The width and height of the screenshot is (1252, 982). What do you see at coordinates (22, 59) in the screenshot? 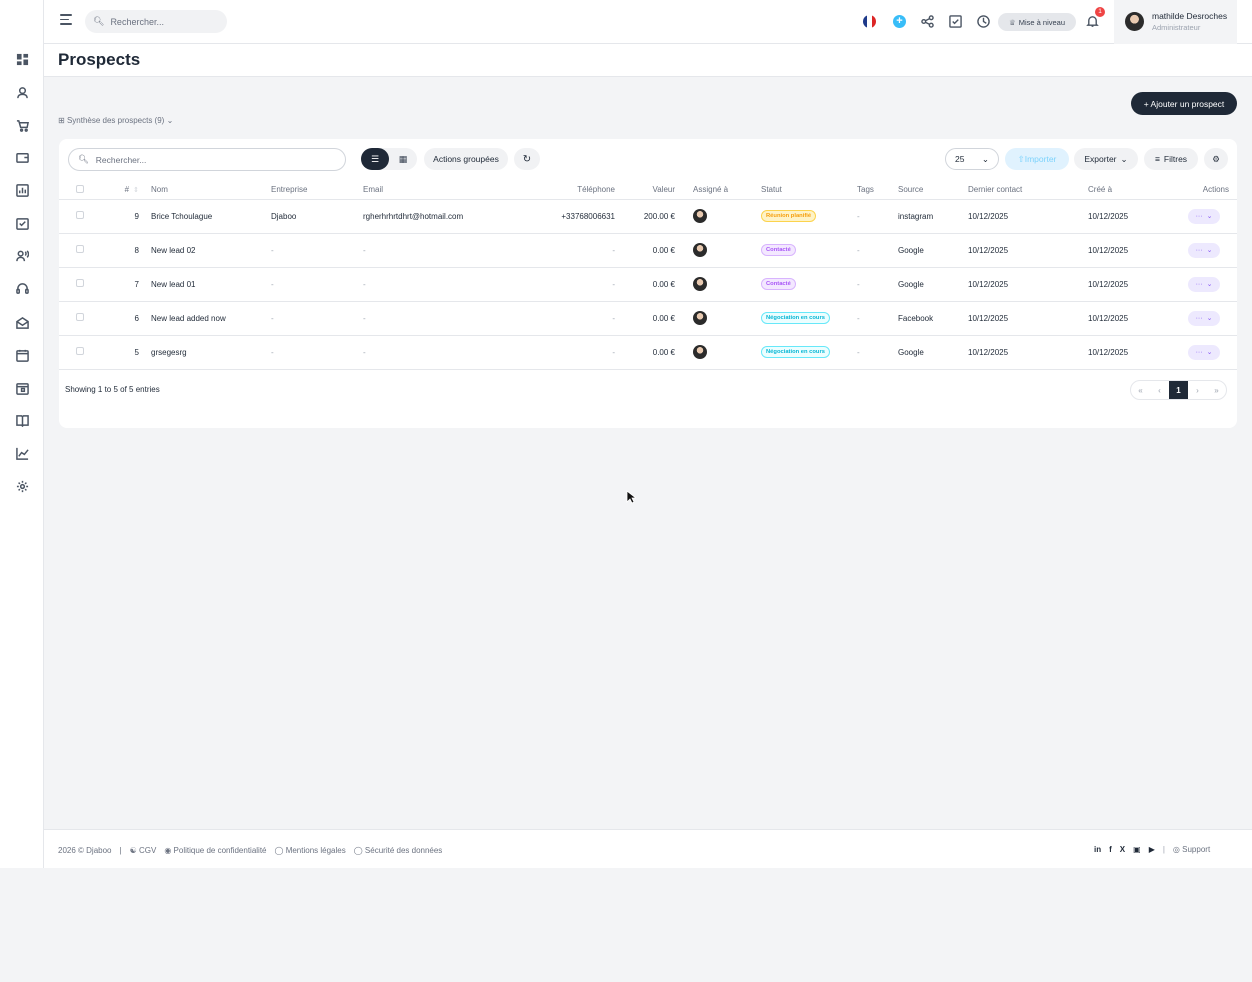
I see `dashboard-icon` at bounding box center [22, 59].